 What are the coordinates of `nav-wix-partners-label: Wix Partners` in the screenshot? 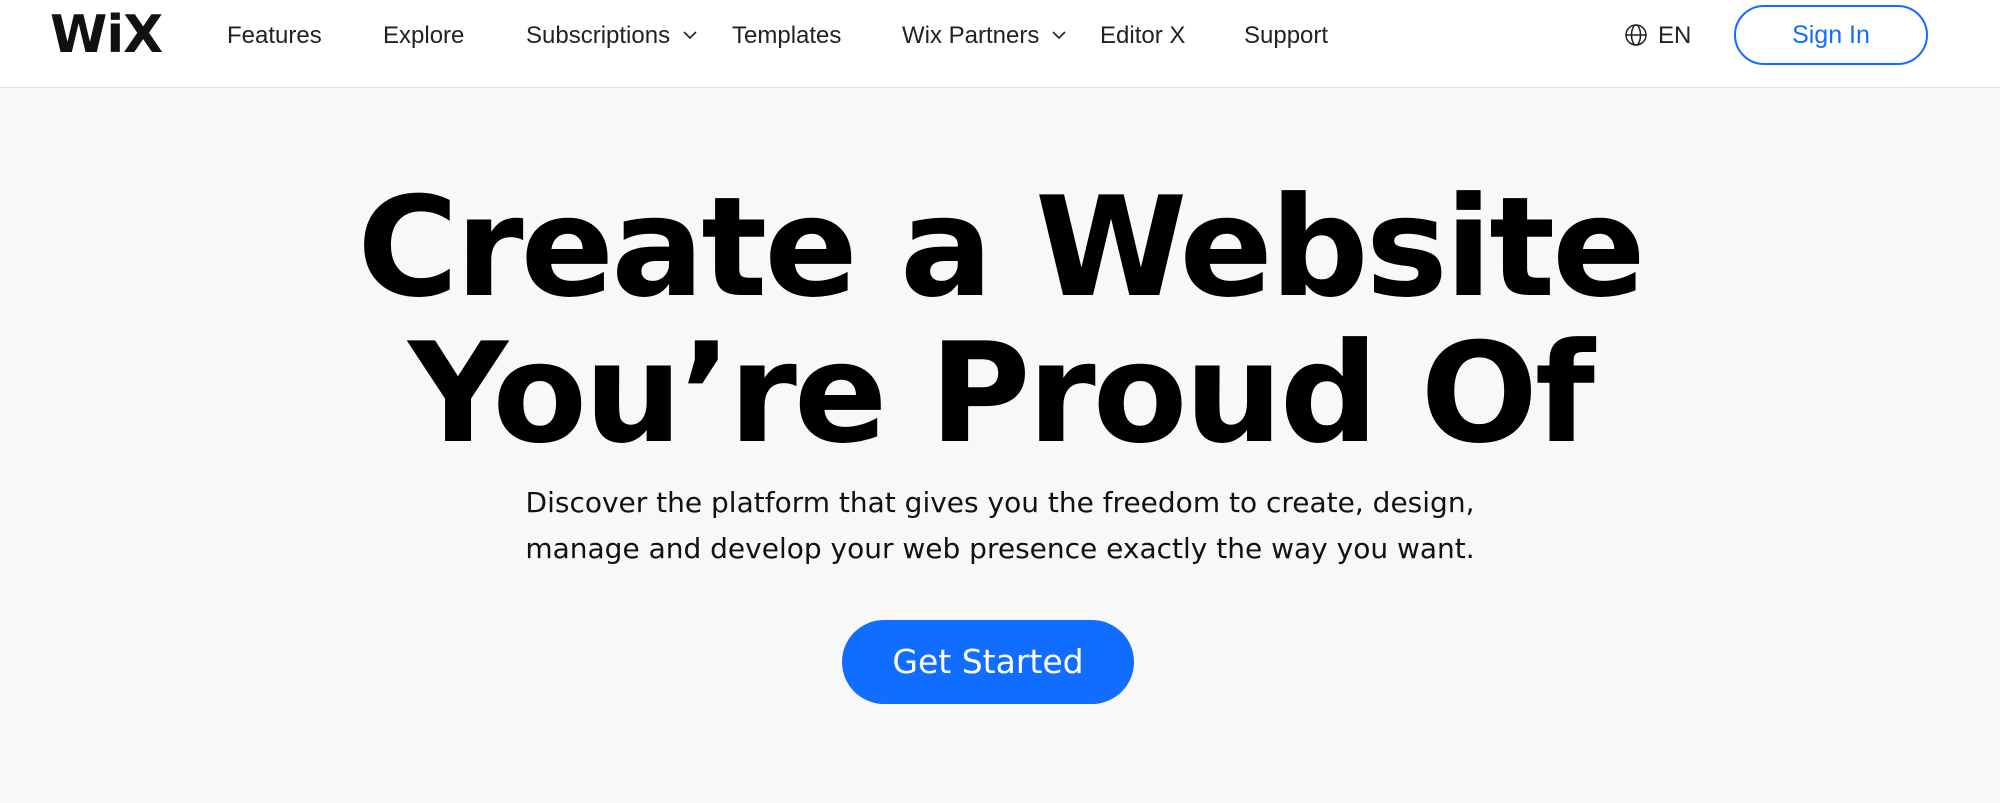 It's located at (971, 35).